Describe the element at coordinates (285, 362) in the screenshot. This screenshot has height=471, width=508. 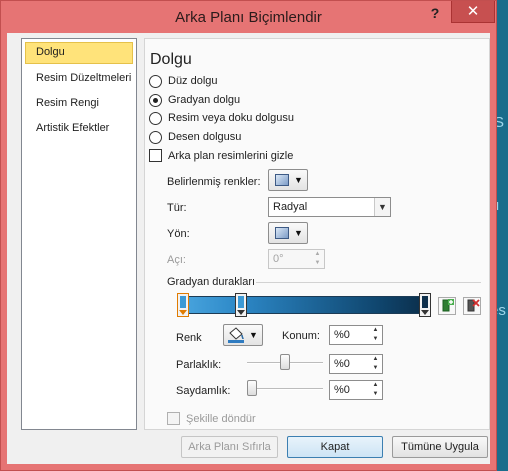
I see `brightness-slider-thumb` at that location.